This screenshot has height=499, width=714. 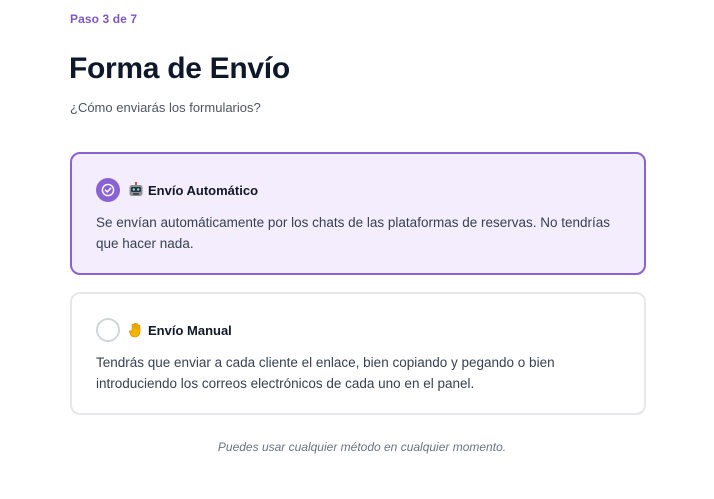 I want to click on check-circle-icon, so click(x=108, y=190).